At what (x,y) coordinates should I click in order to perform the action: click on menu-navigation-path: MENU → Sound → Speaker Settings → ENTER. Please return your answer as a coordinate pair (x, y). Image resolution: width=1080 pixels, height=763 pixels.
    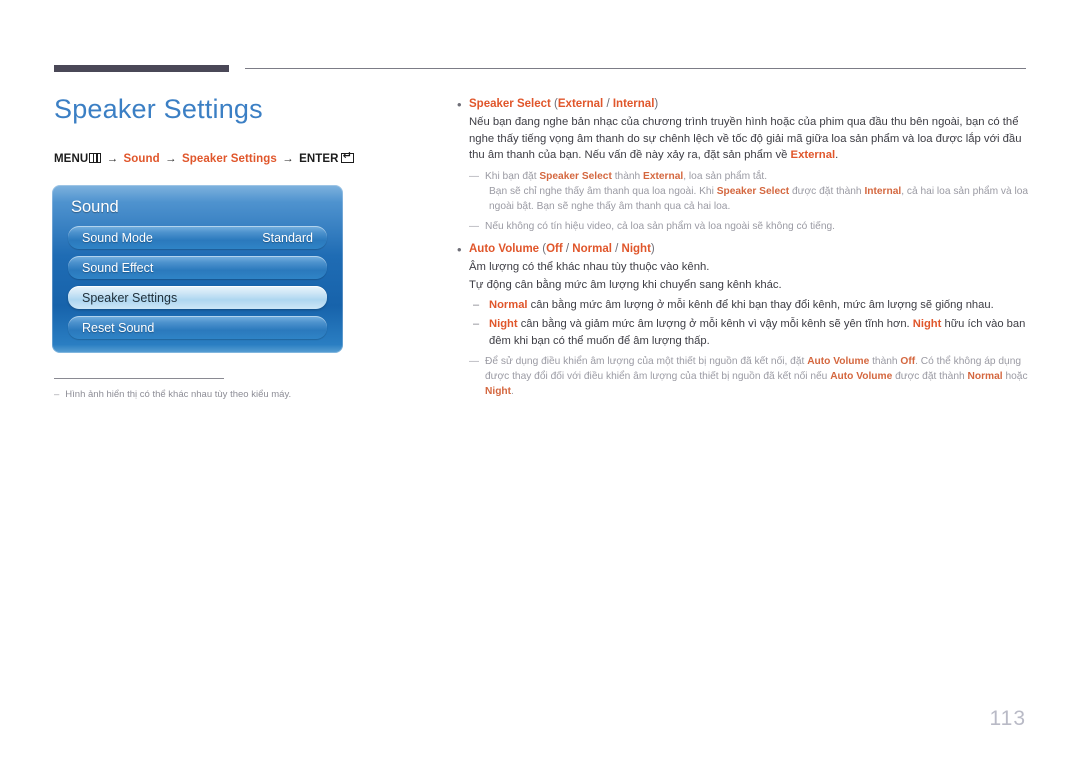
    Looking at the image, I should click on (234, 157).